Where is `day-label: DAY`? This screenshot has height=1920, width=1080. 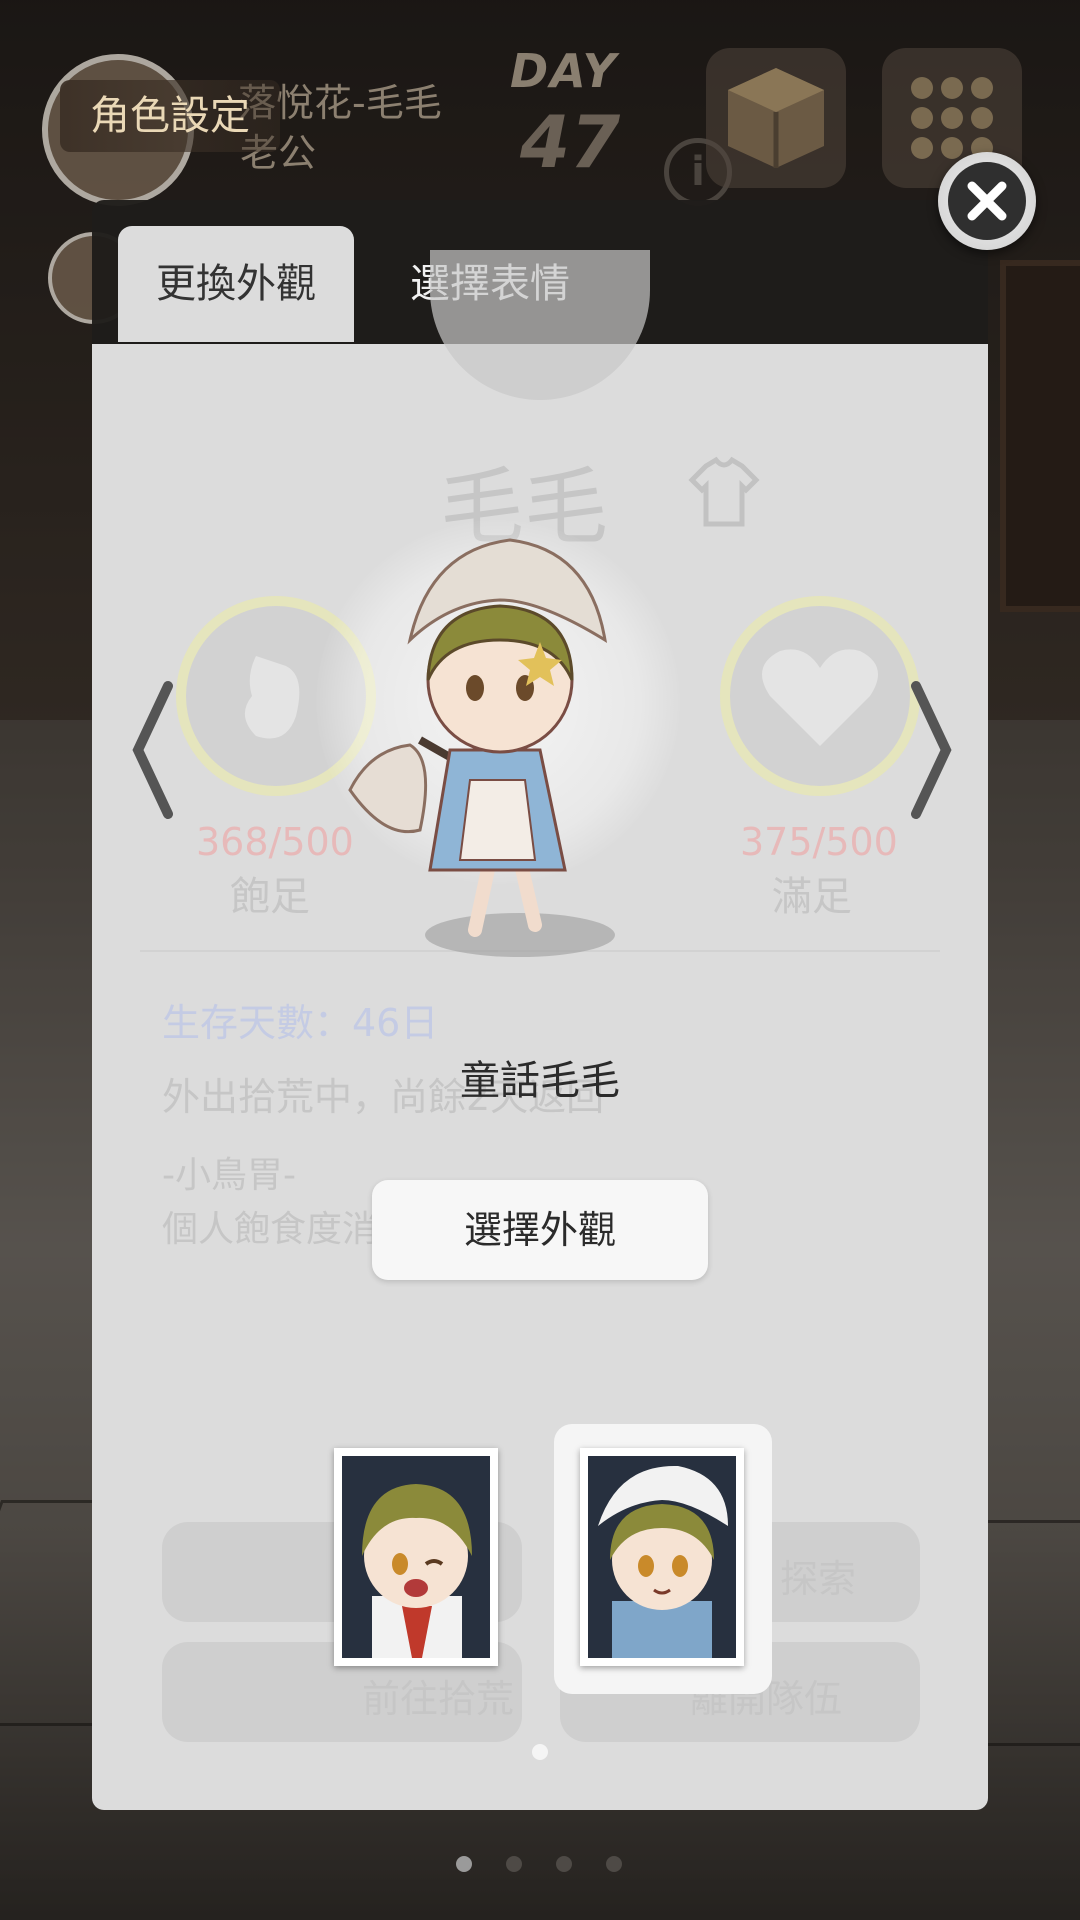 day-label: DAY is located at coordinates (564, 71).